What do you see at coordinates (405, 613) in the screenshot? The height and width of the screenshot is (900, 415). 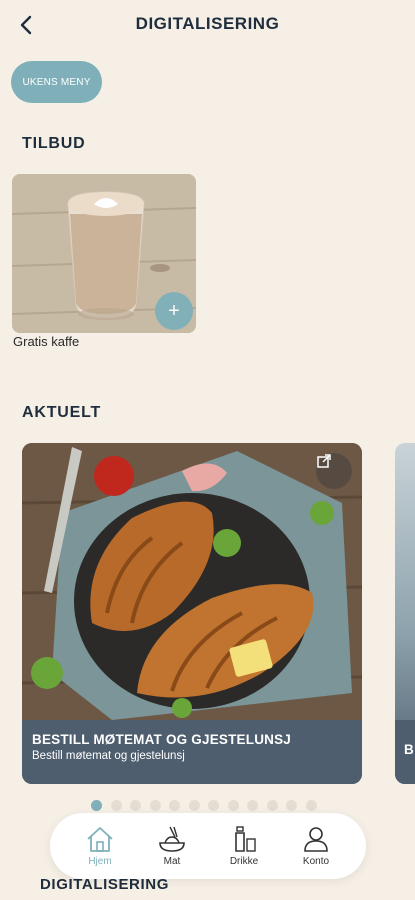 I see `news-card-next: B` at bounding box center [405, 613].